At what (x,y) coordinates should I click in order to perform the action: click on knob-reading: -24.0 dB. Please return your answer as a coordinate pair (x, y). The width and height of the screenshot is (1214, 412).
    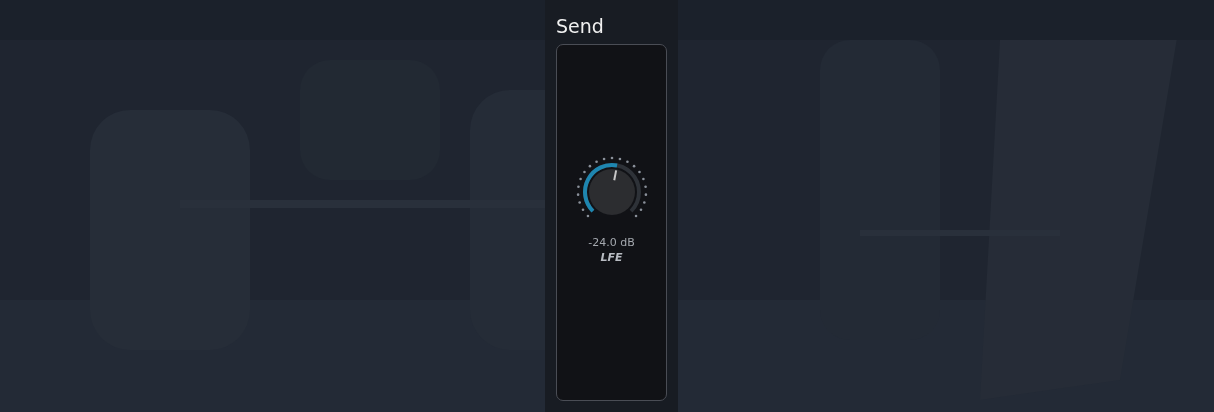
    Looking at the image, I should click on (611, 242).